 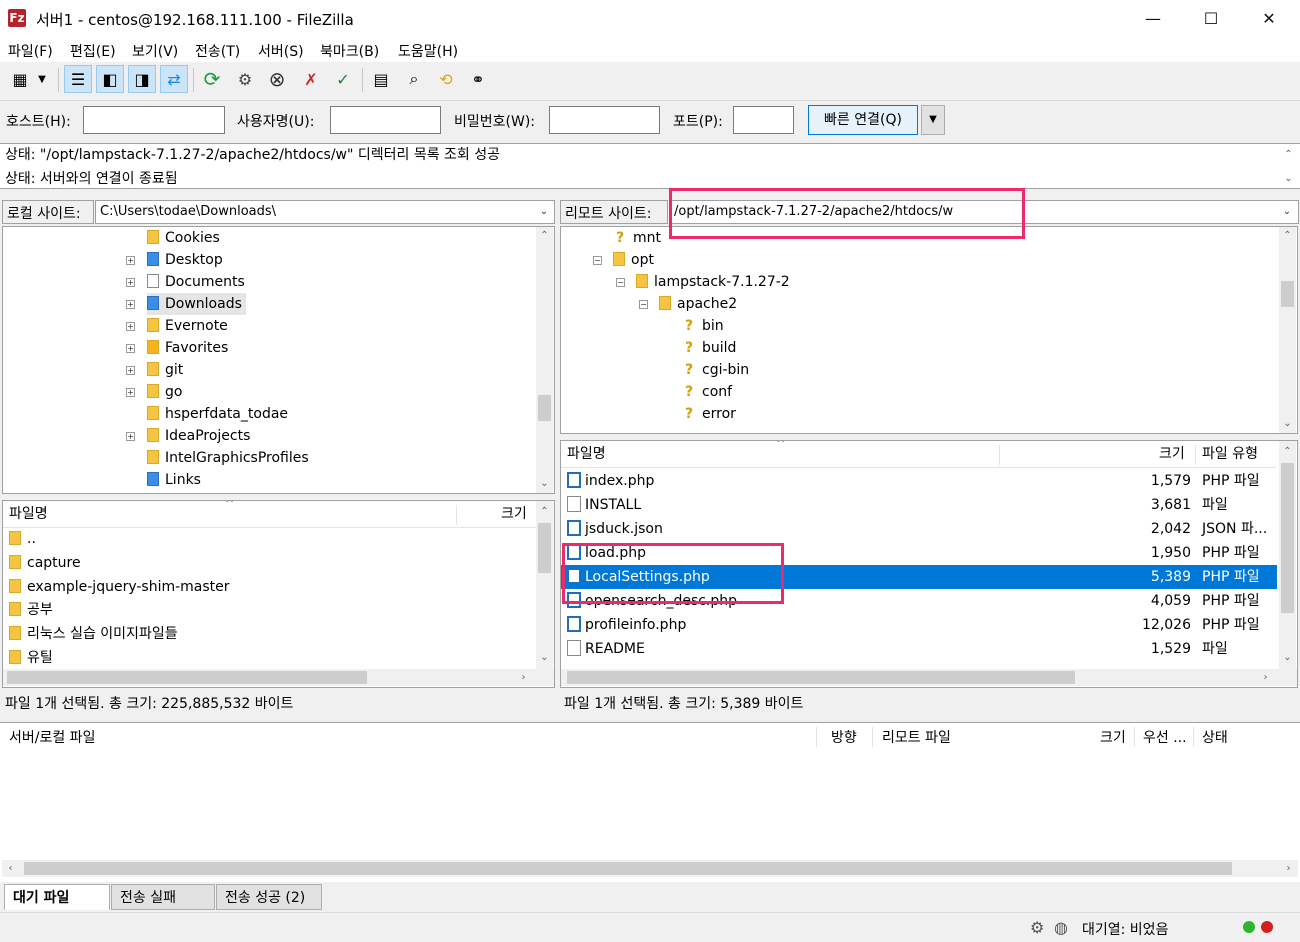 I want to click on site-manager-dropdown-icon: ▼, so click(x=42, y=79).